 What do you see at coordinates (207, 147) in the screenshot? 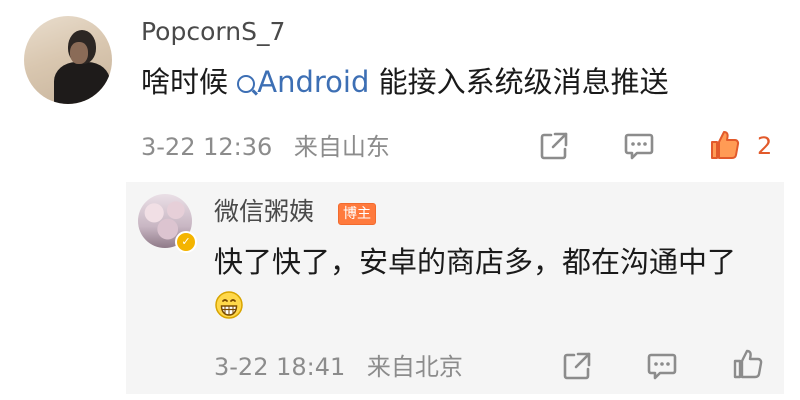
I see `comment-time: 3-22 12:36` at bounding box center [207, 147].